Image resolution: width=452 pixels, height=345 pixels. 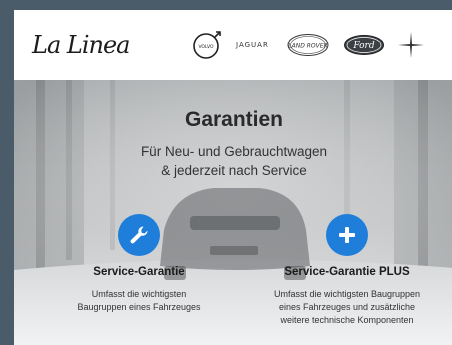 I want to click on feature-title: Service-Garantie PLUS, so click(x=347, y=272).